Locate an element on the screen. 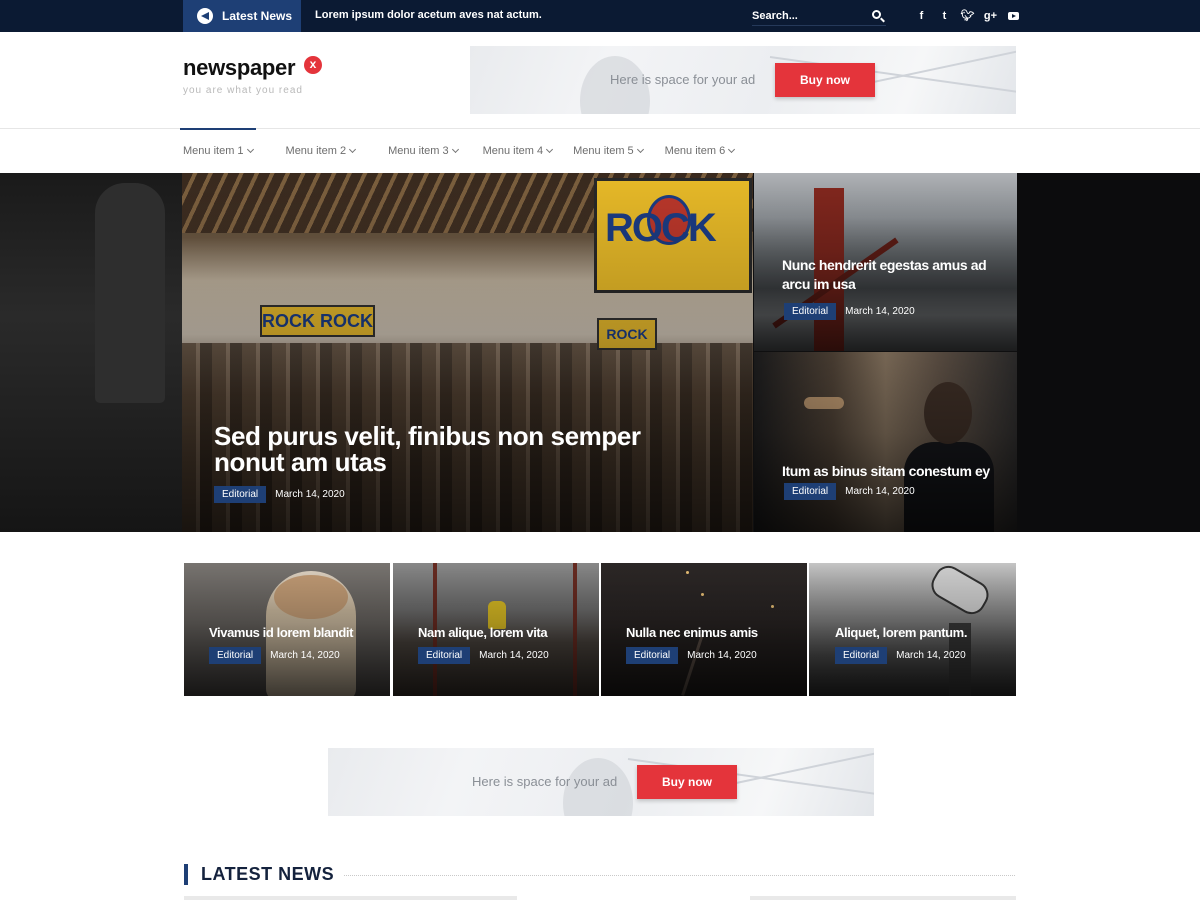  site-logo: newspaper x you are what you read is located at coordinates (252, 75).